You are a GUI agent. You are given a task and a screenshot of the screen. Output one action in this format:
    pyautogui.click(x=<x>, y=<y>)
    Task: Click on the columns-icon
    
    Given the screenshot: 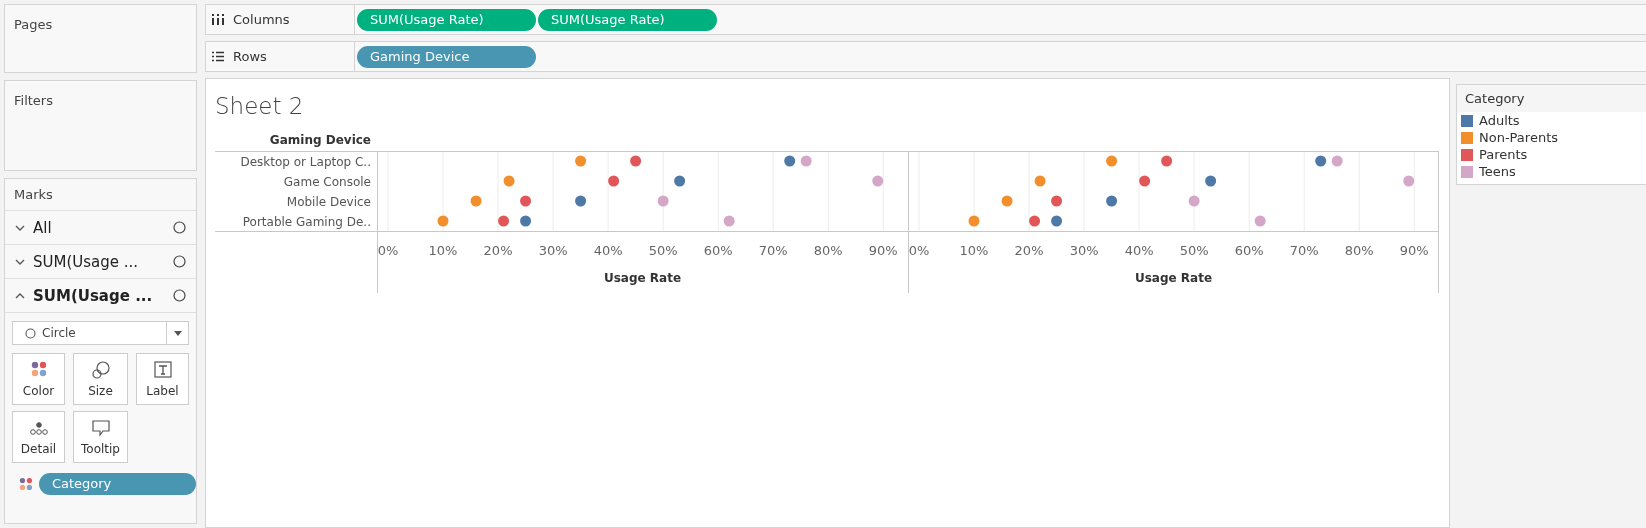 What is the action you would take?
    pyautogui.click(x=218, y=19)
    